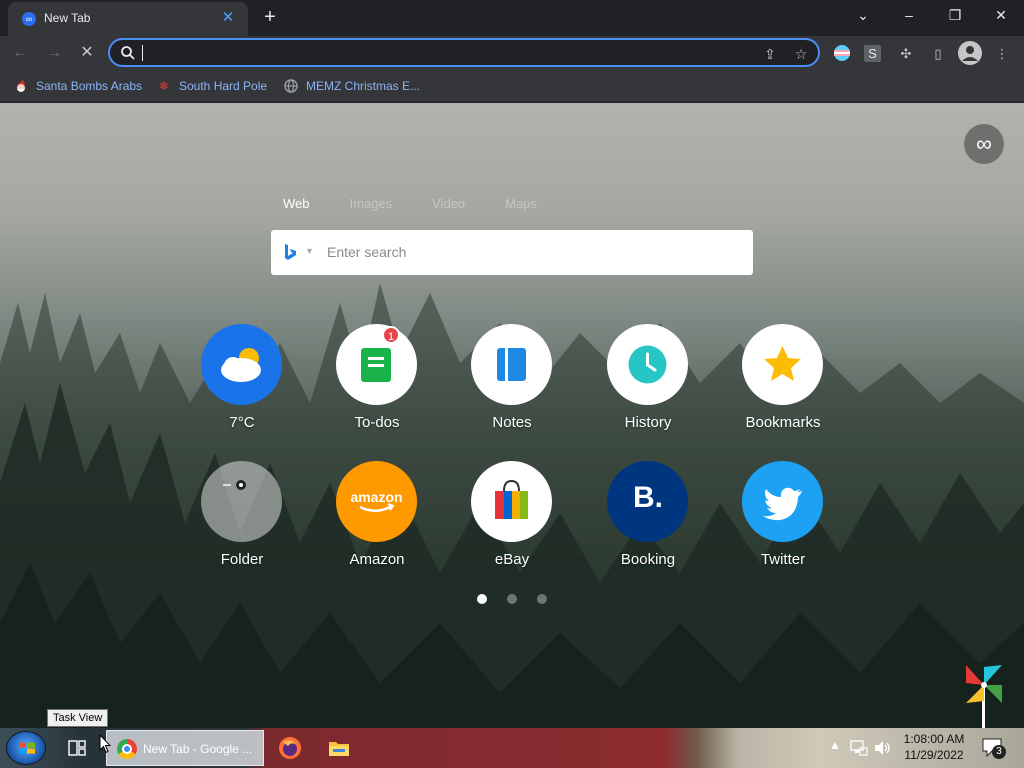  What do you see at coordinates (984, 144) in the screenshot?
I see `infinity-menu-button: ∞` at bounding box center [984, 144].